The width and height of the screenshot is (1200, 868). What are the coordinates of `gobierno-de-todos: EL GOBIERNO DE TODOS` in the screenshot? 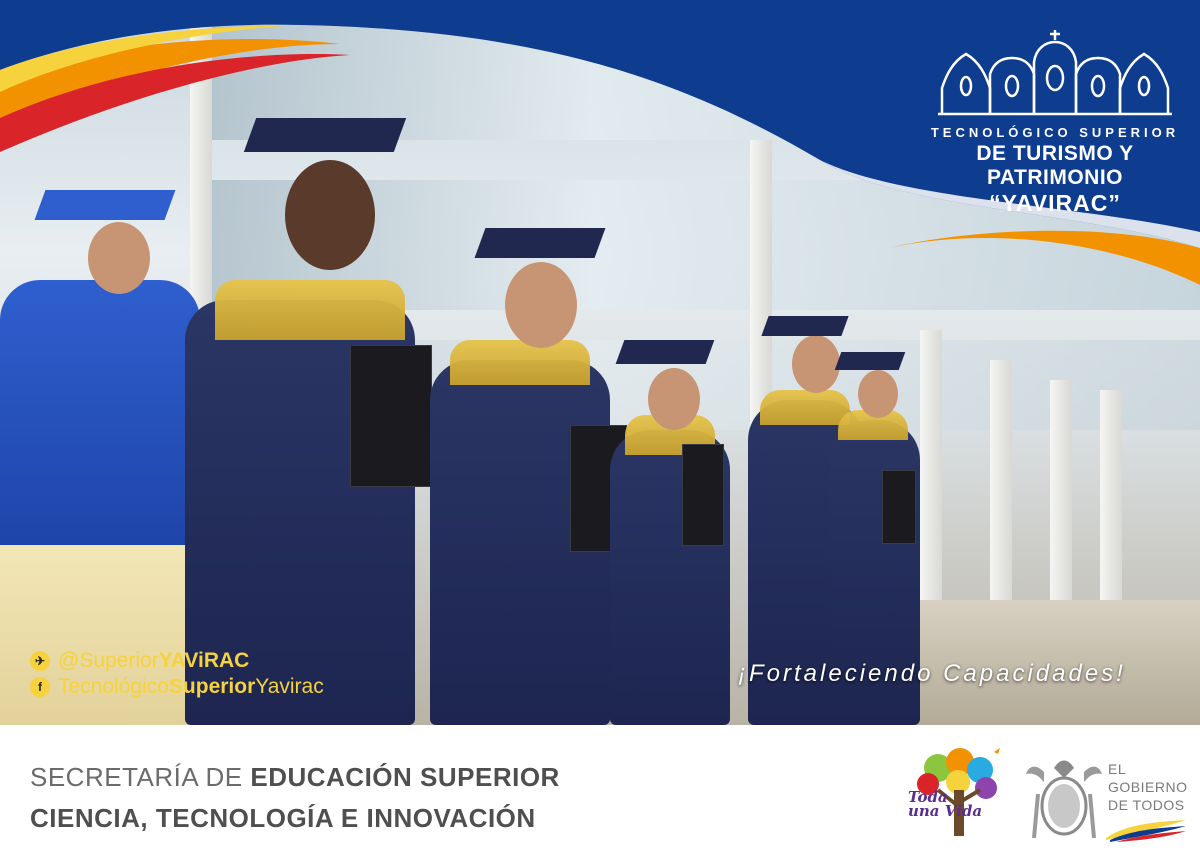 It's located at (1147, 787).